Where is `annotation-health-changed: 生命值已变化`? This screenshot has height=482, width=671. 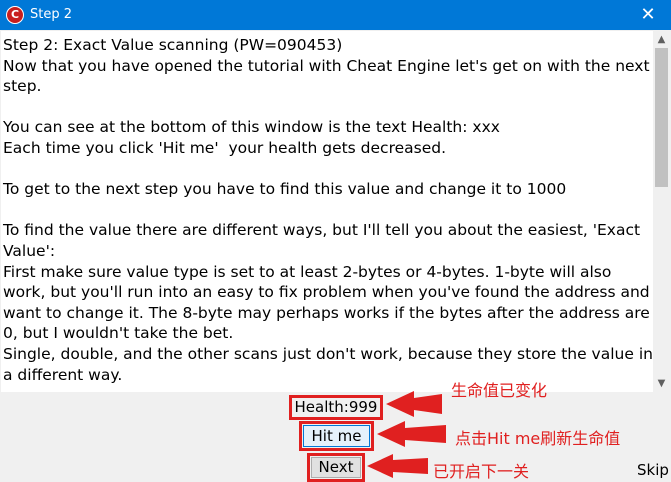 annotation-health-changed: 生命值已变化 is located at coordinates (499, 390).